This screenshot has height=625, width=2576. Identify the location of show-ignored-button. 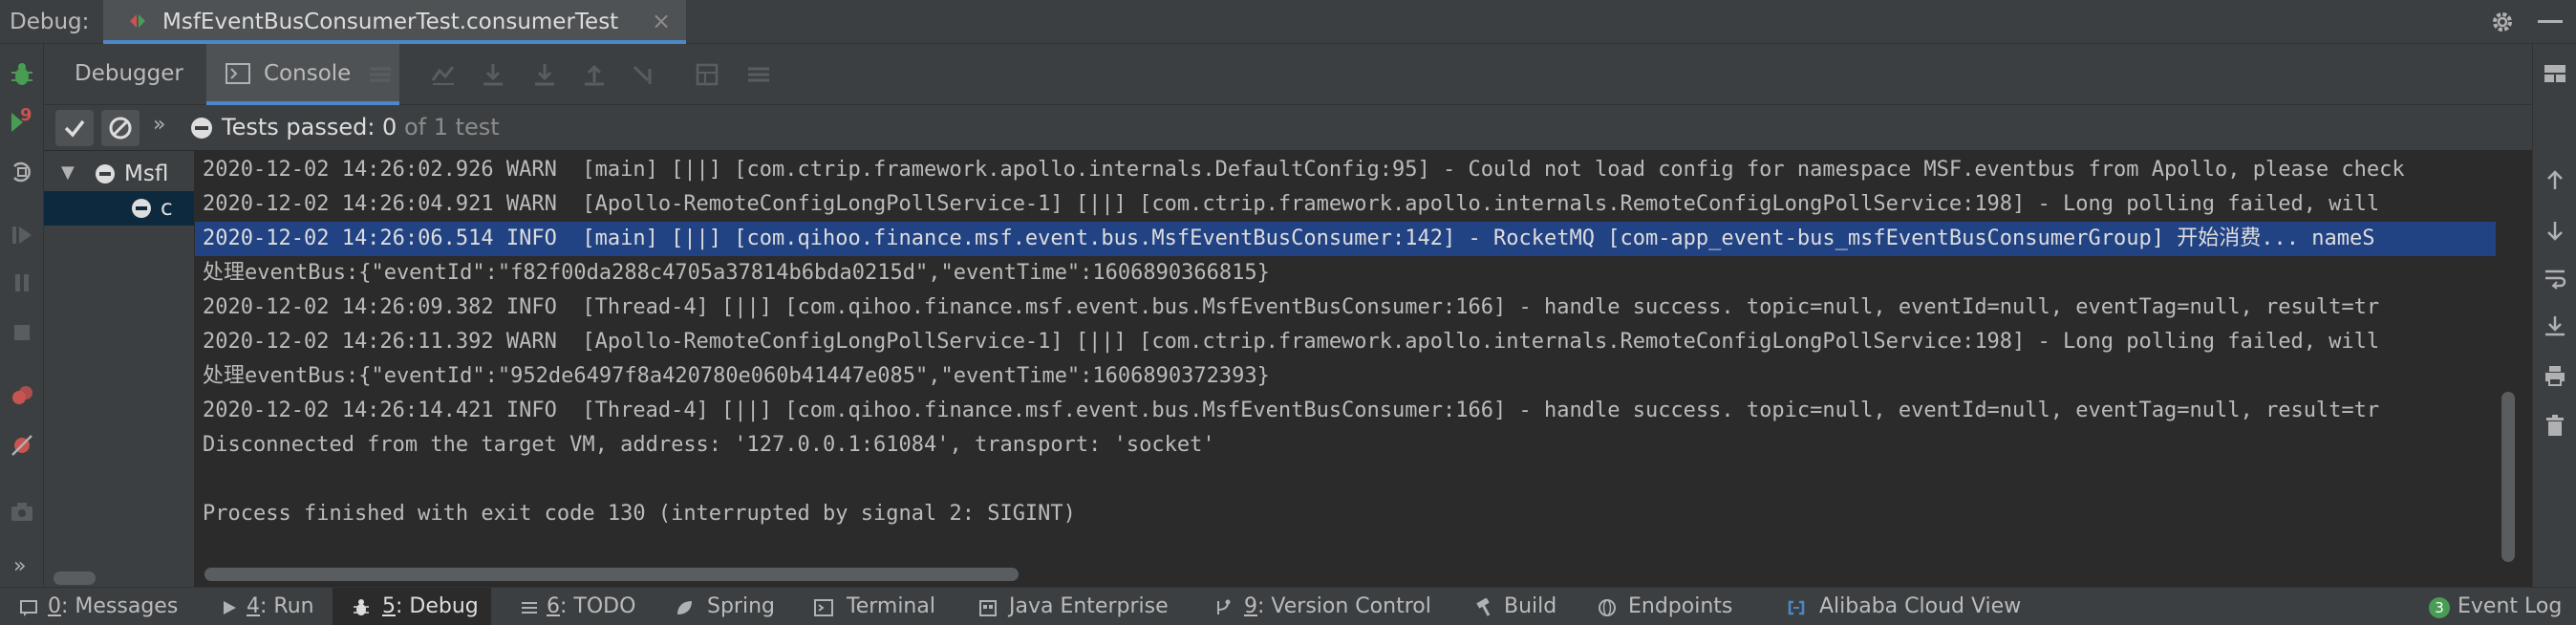
(120, 128).